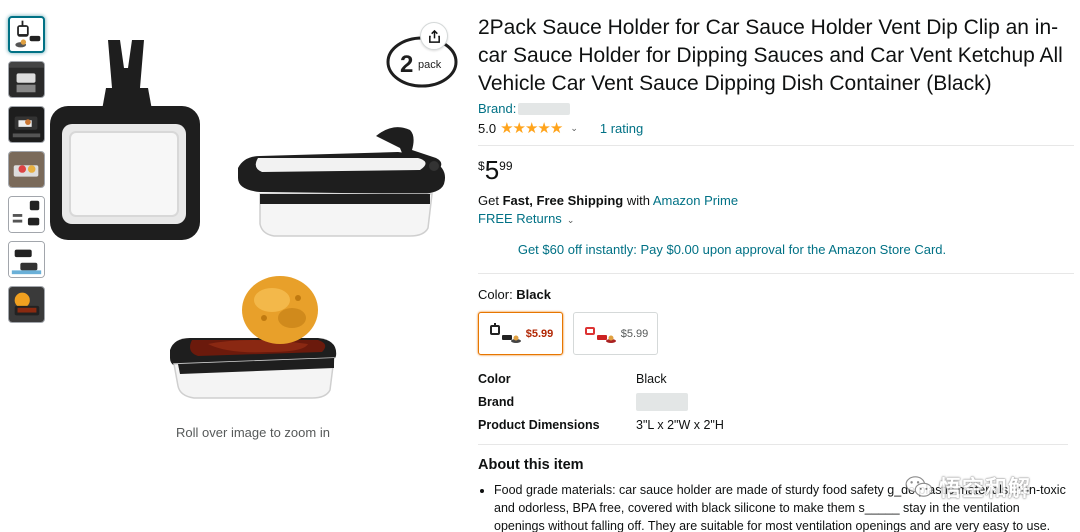 The image size is (1080, 532). Describe the element at coordinates (563, 200) in the screenshot. I see `shipping-bold: Fast, Free Shipping` at that location.